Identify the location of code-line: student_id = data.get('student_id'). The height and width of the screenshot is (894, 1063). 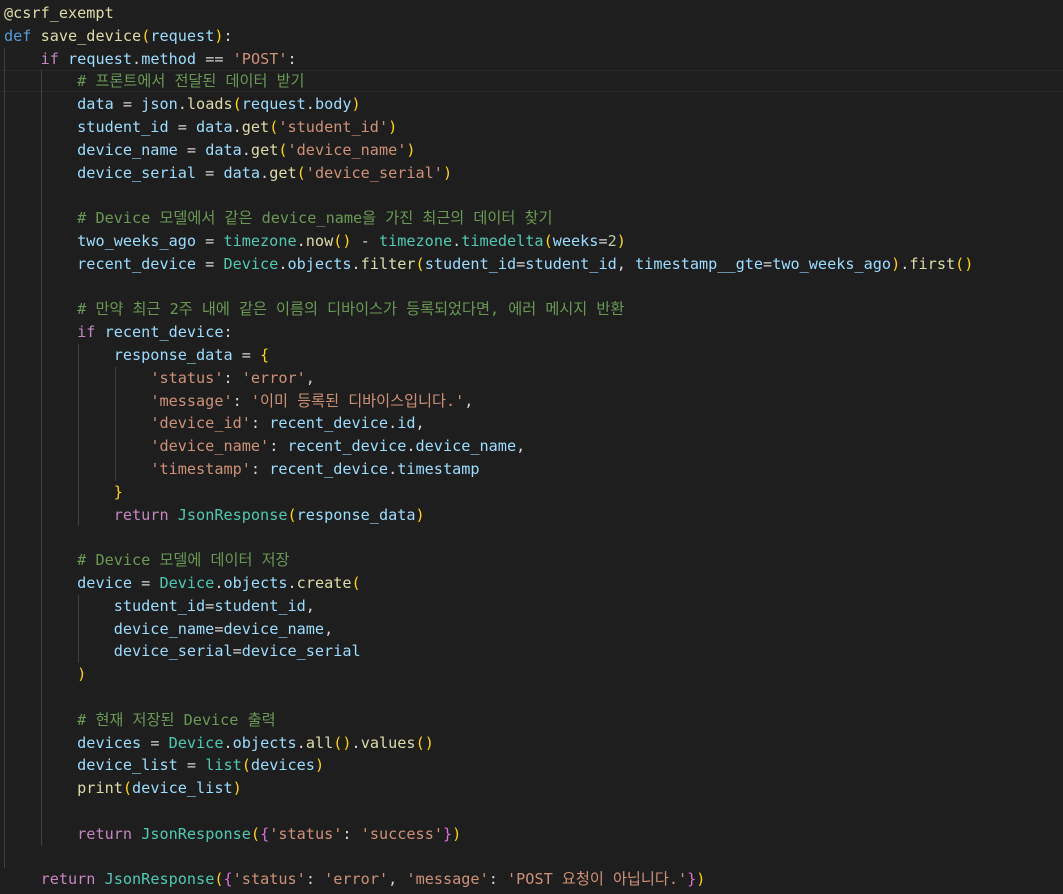
(200, 127).